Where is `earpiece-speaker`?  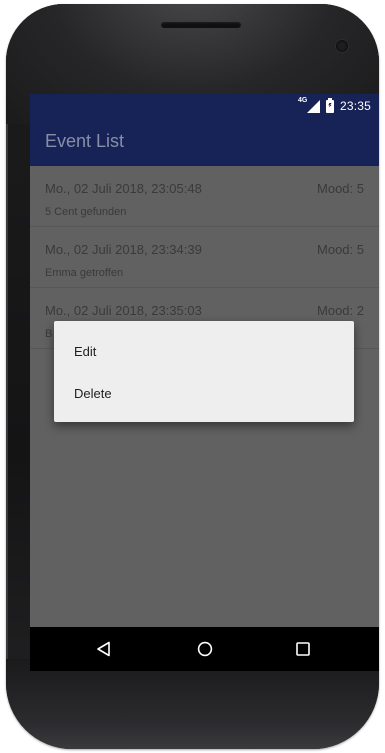
earpiece-speaker is located at coordinates (201, 25).